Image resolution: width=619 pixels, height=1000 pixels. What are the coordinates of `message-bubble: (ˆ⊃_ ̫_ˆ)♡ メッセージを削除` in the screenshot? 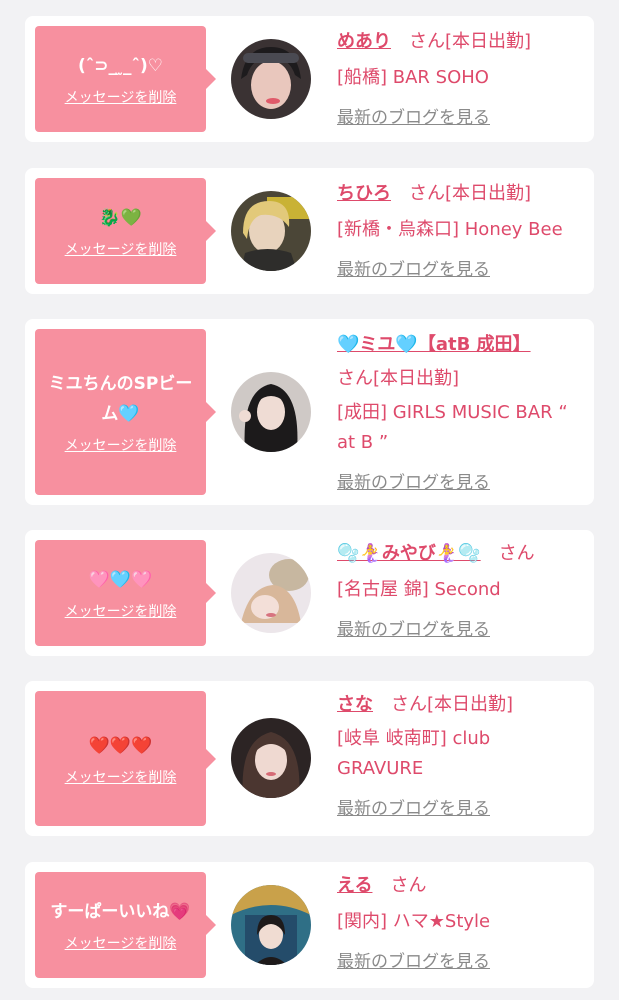 It's located at (125, 79).